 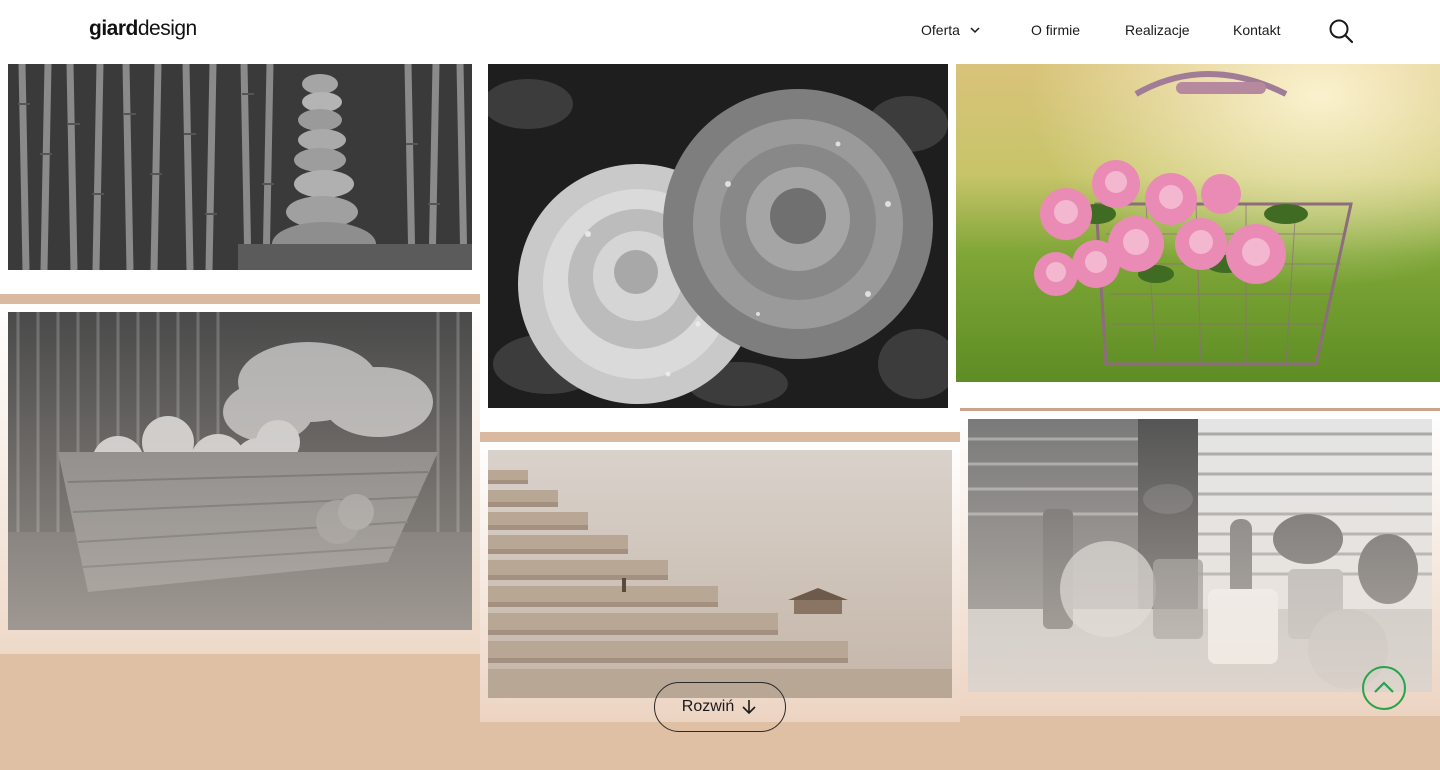 I want to click on chevron-up-icon, so click(x=1384, y=687).